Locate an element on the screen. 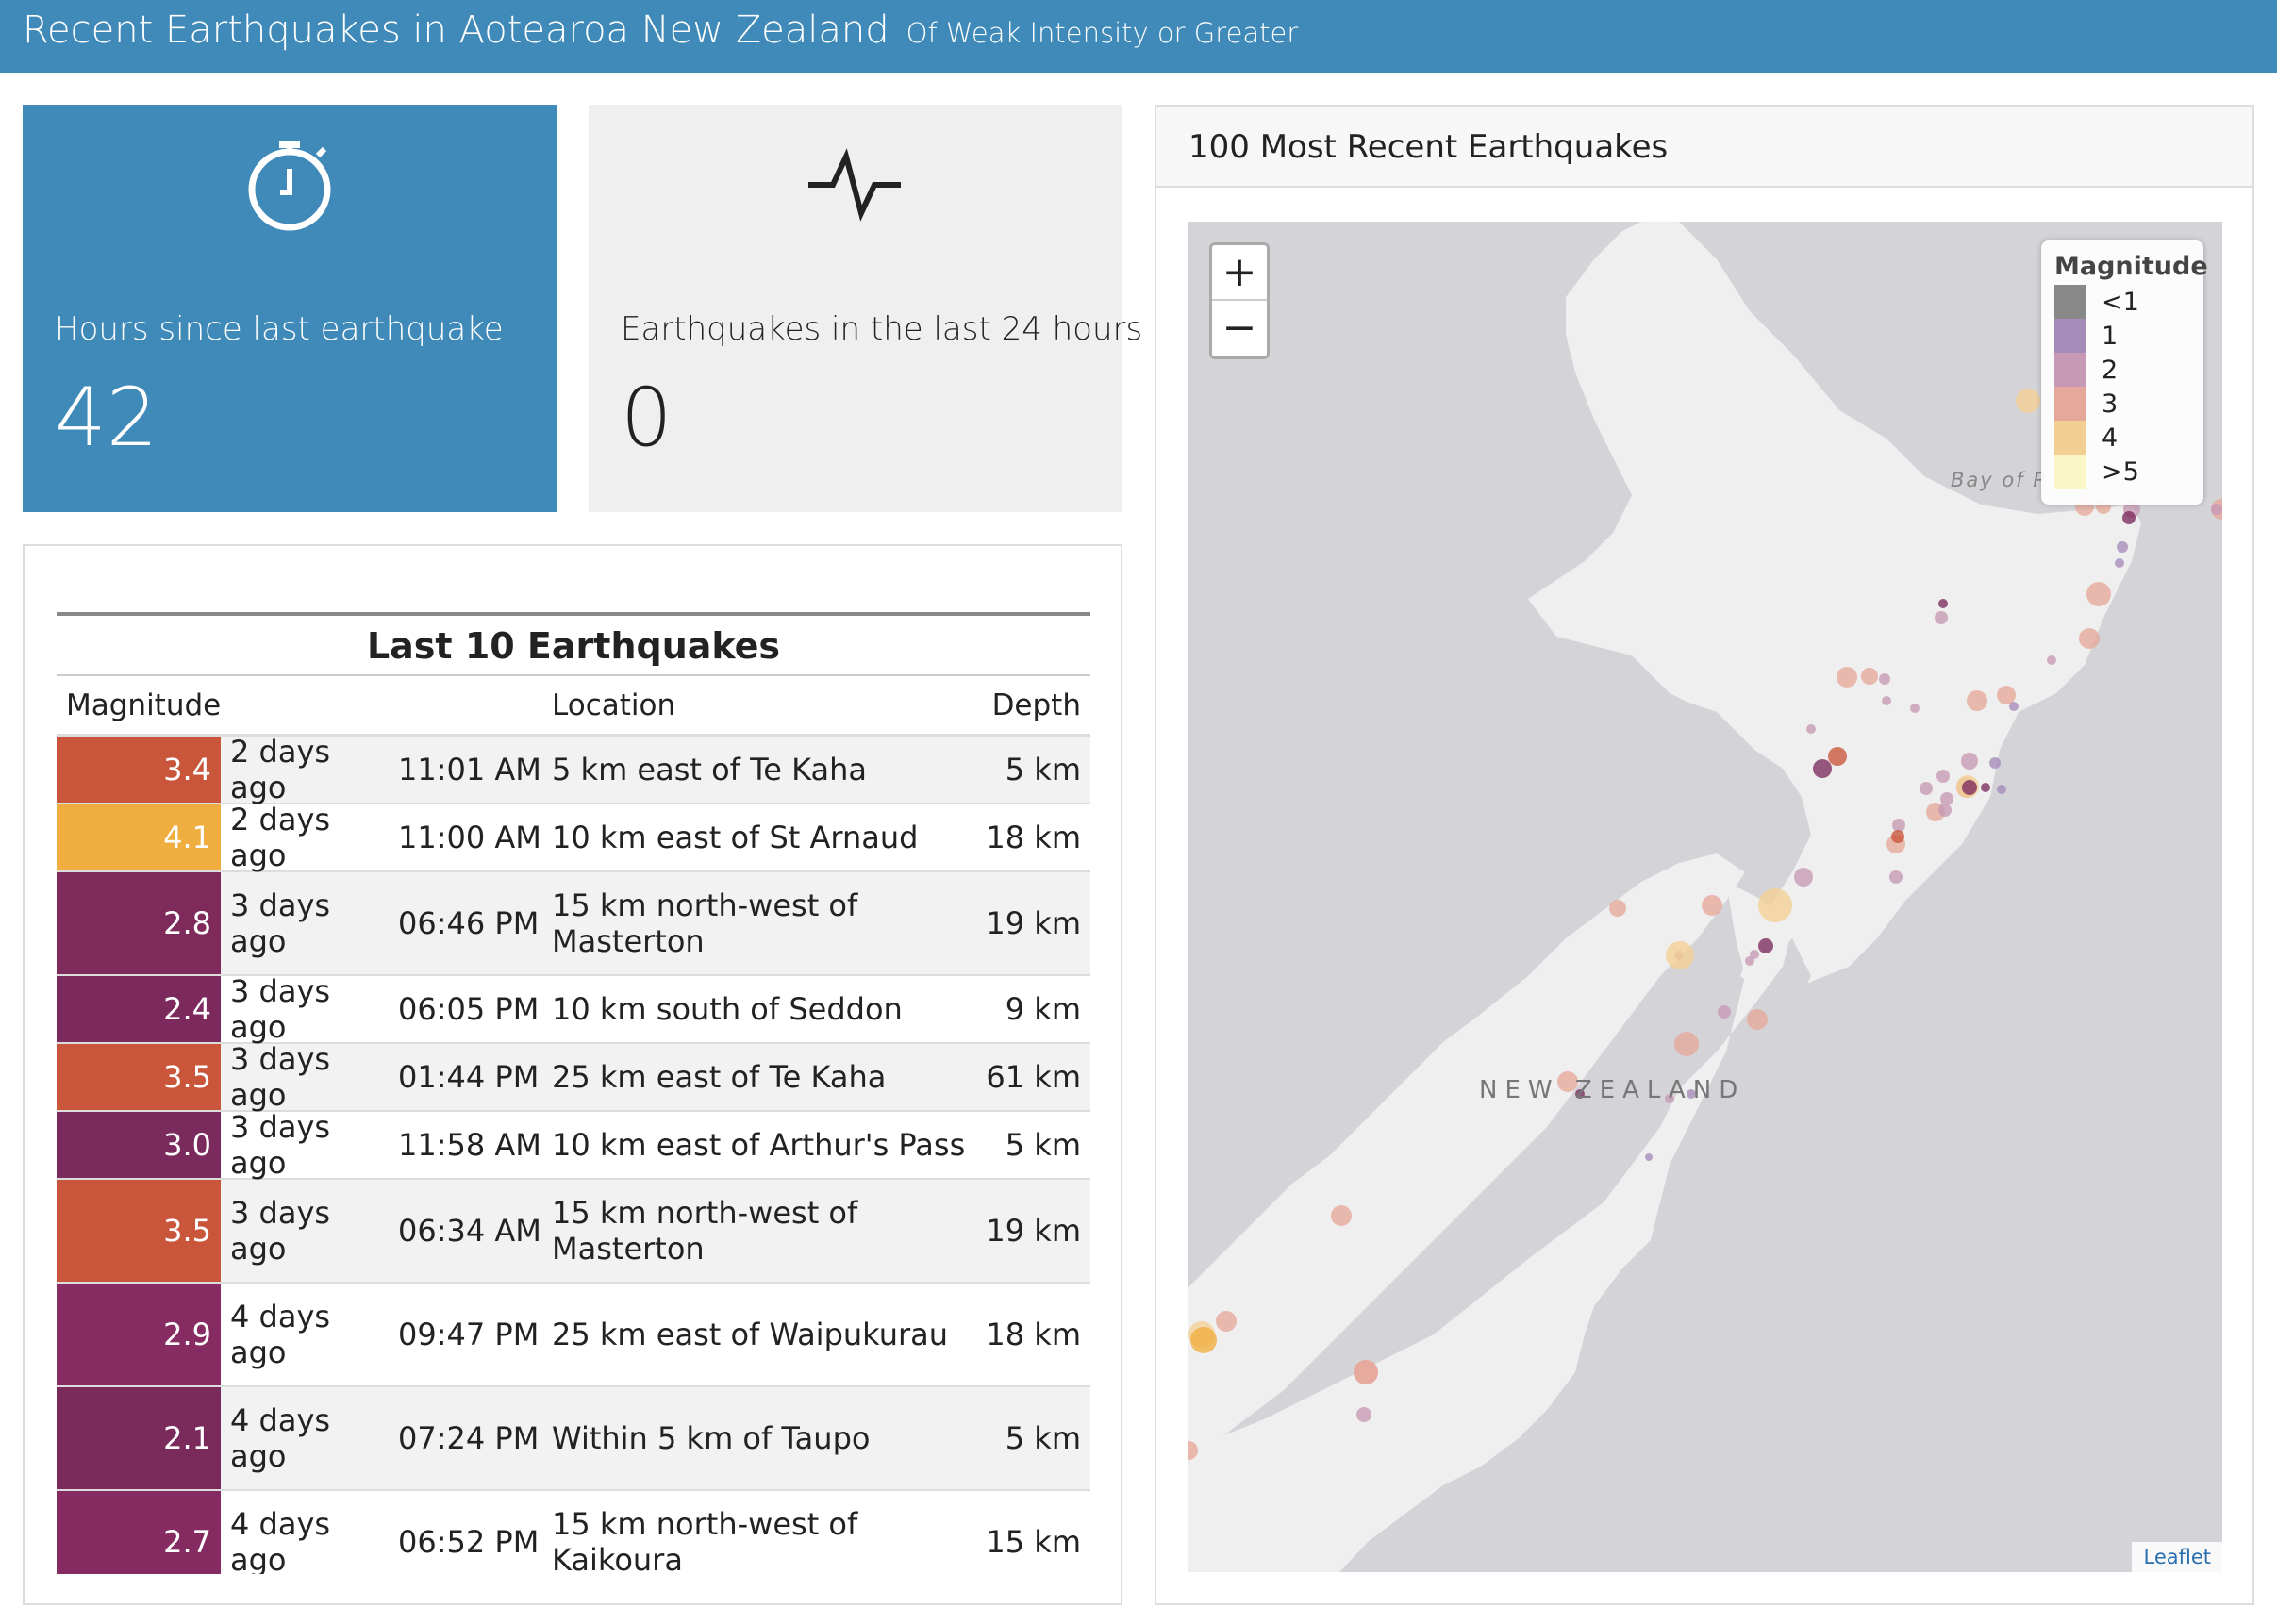 The width and height of the screenshot is (2277, 1624). time-cell: 07:24 PM is located at coordinates (469, 1438).